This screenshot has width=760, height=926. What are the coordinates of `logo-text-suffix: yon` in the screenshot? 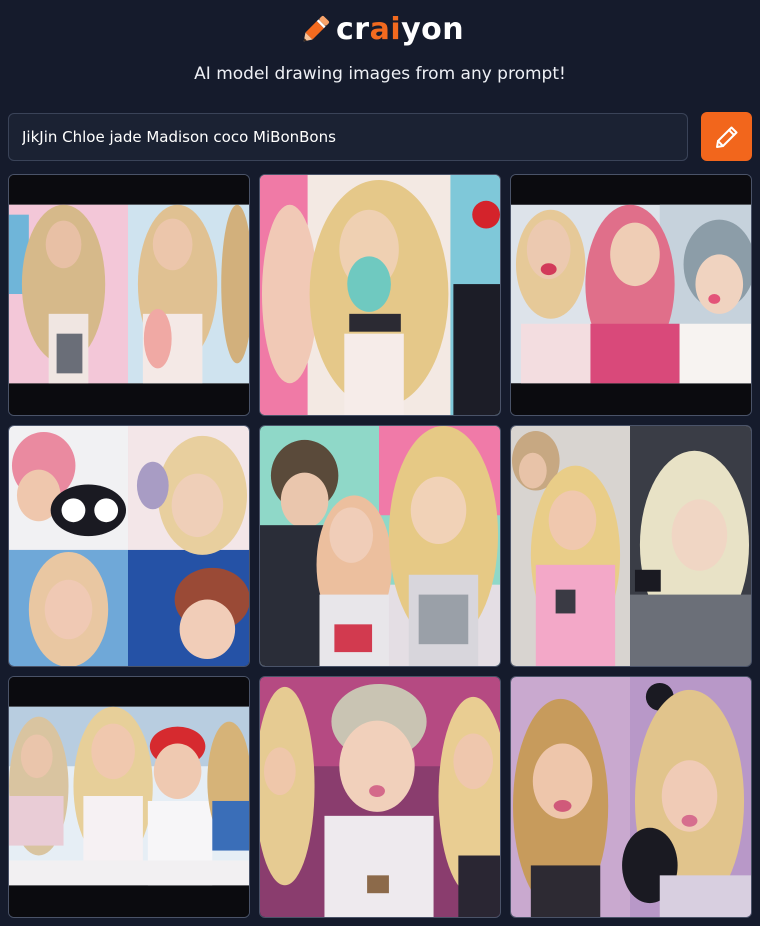 It's located at (433, 29).